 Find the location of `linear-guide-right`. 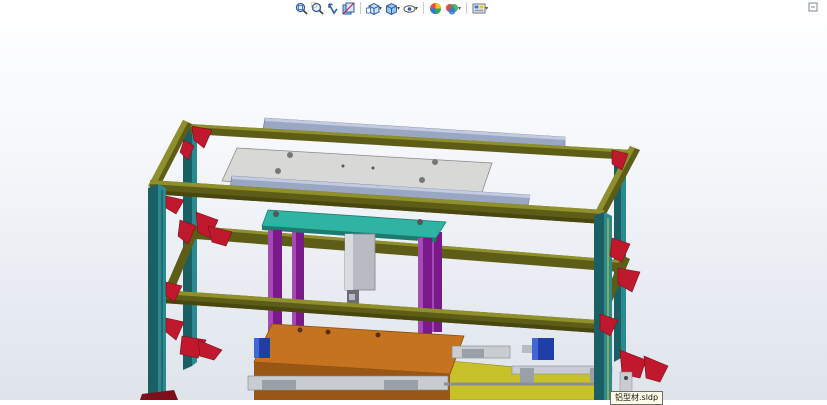

linear-guide-right is located at coordinates (481, 352).